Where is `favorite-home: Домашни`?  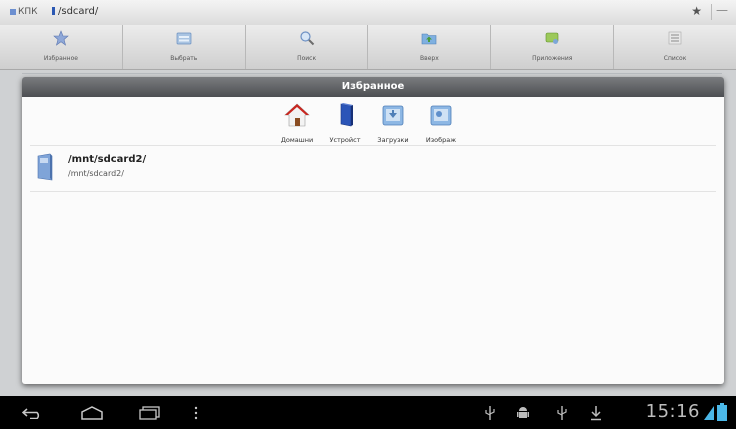 favorite-home: Домашни is located at coordinates (297, 121).